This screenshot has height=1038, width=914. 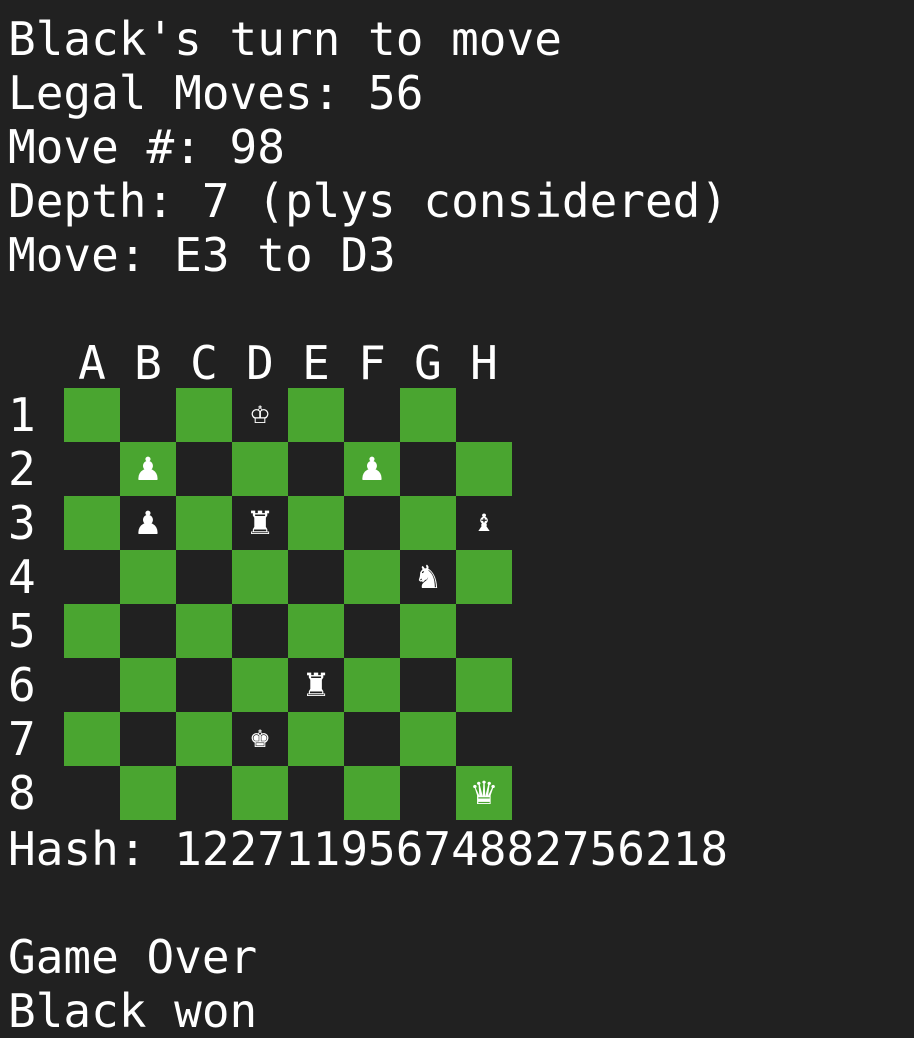 I want to click on square-a4, so click(x=92, y=577).